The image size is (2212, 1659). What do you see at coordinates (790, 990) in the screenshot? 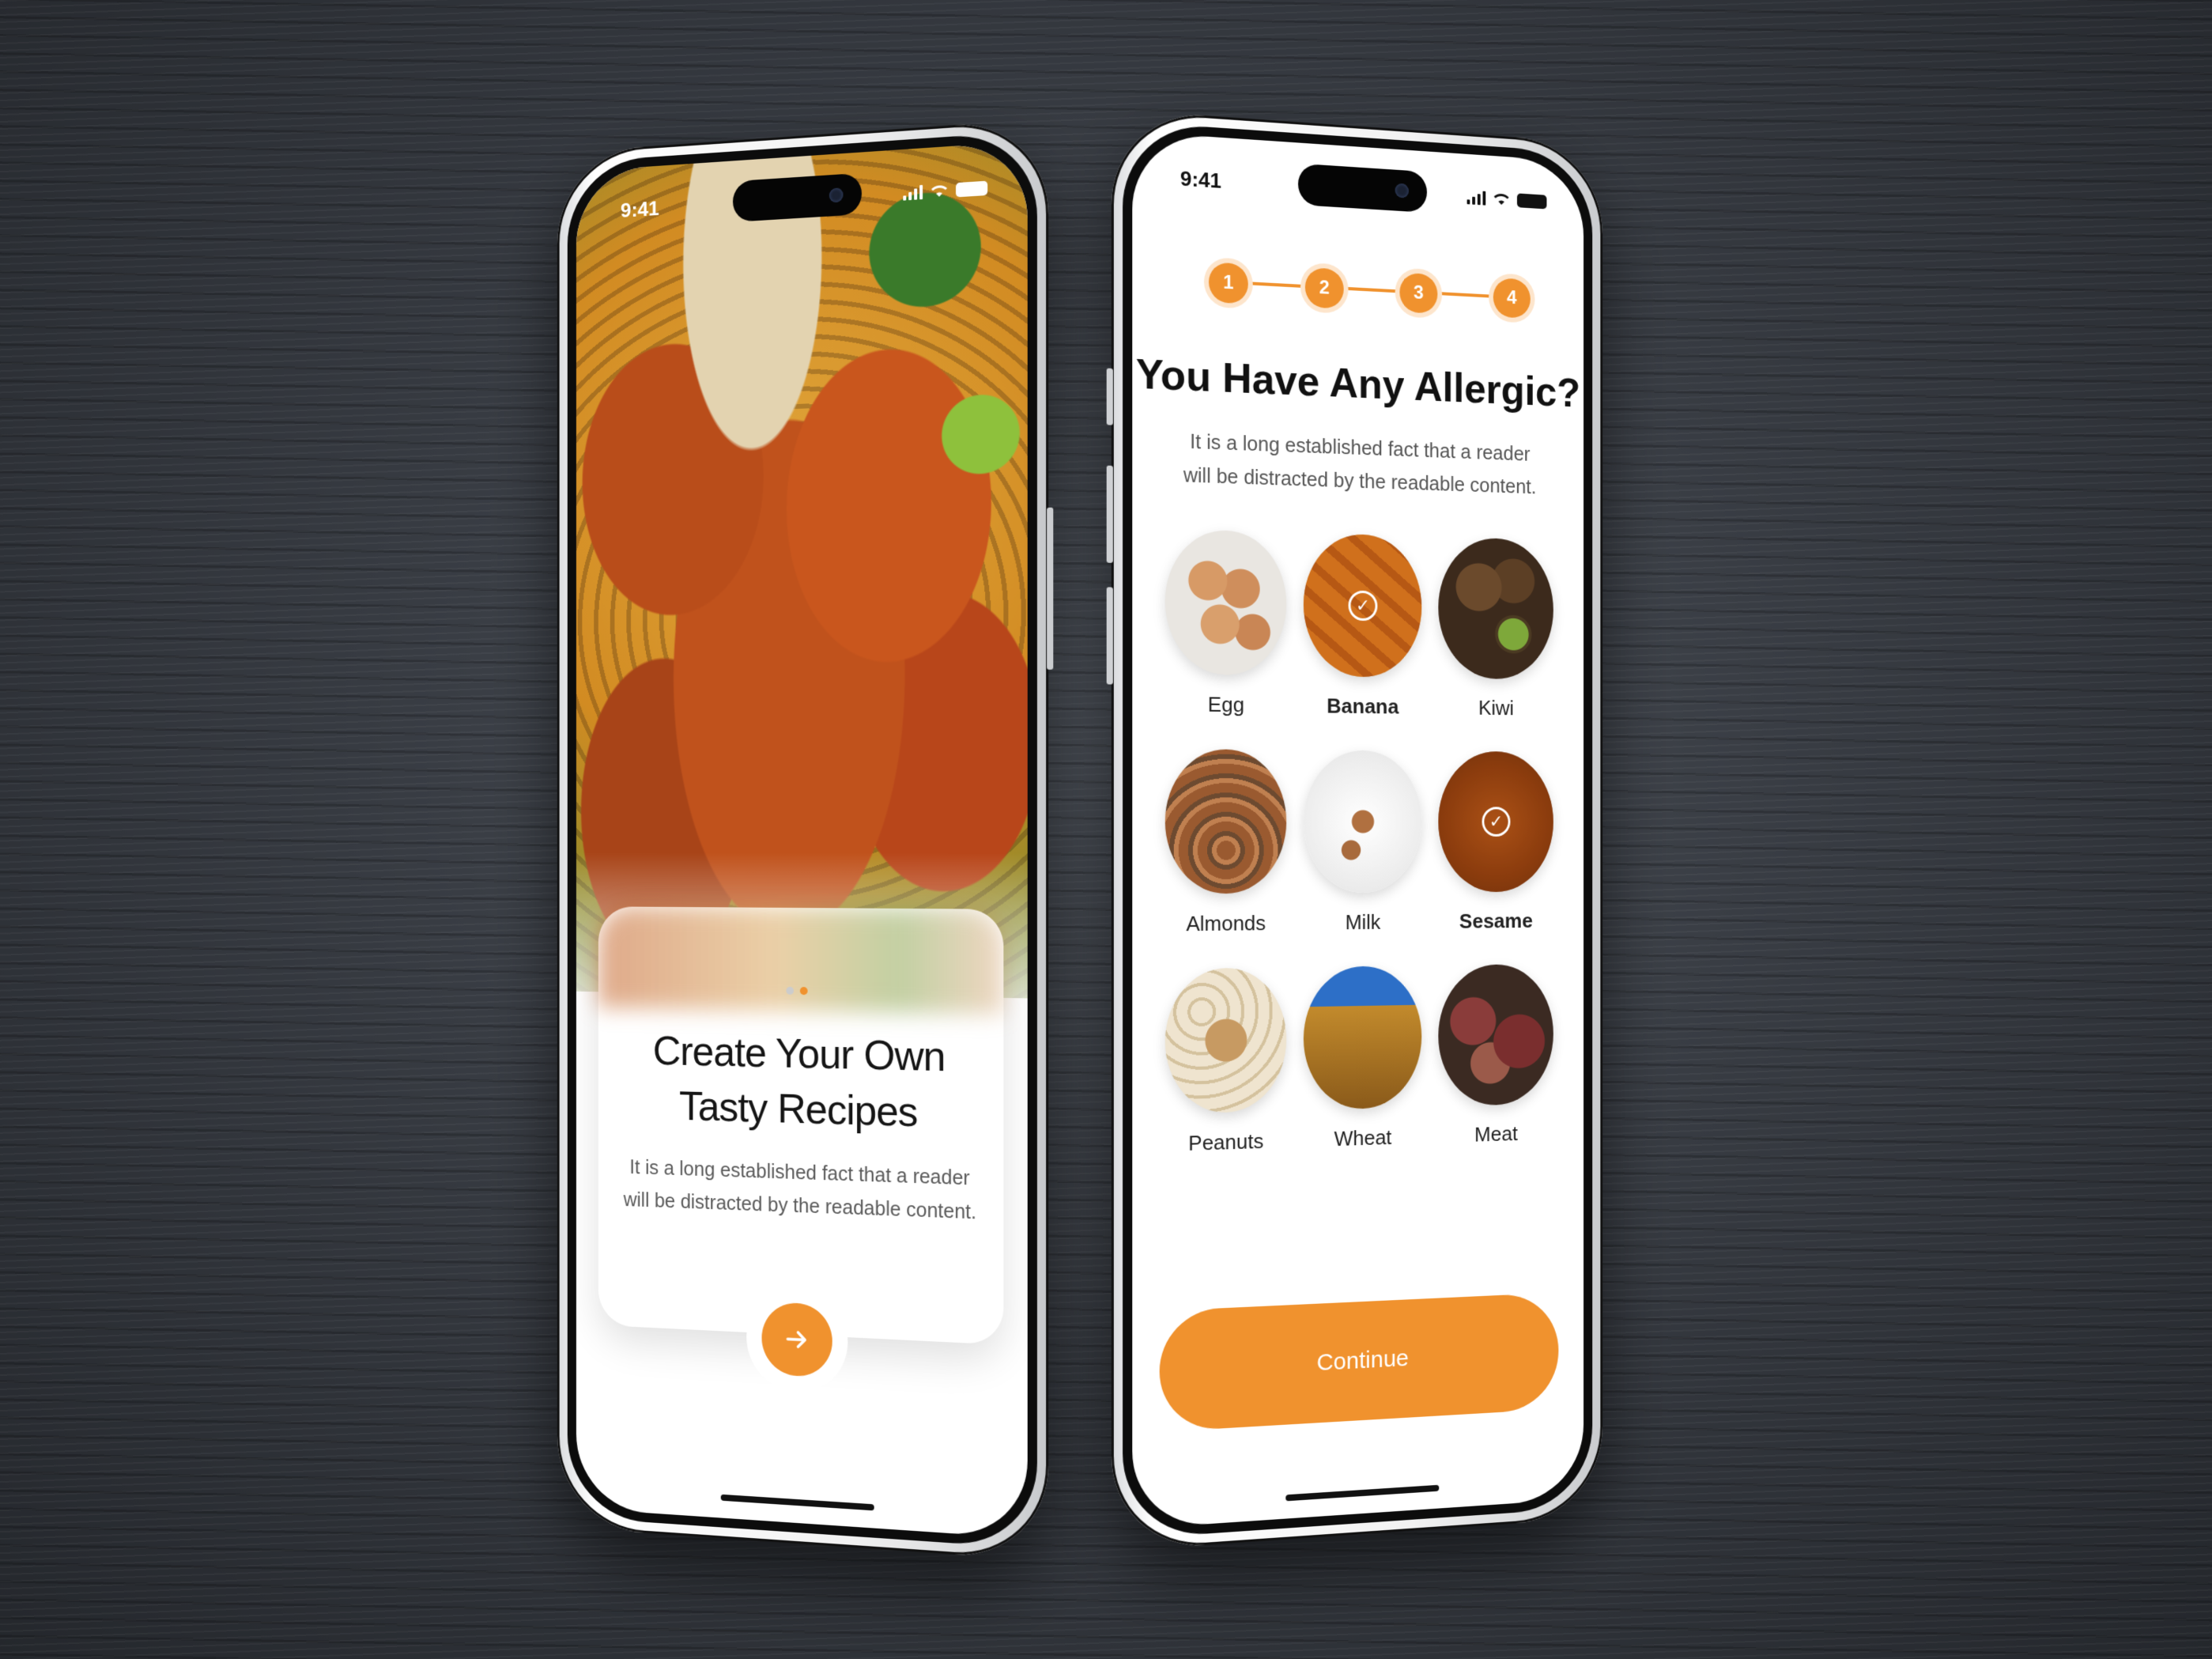
I see `page-dot` at bounding box center [790, 990].